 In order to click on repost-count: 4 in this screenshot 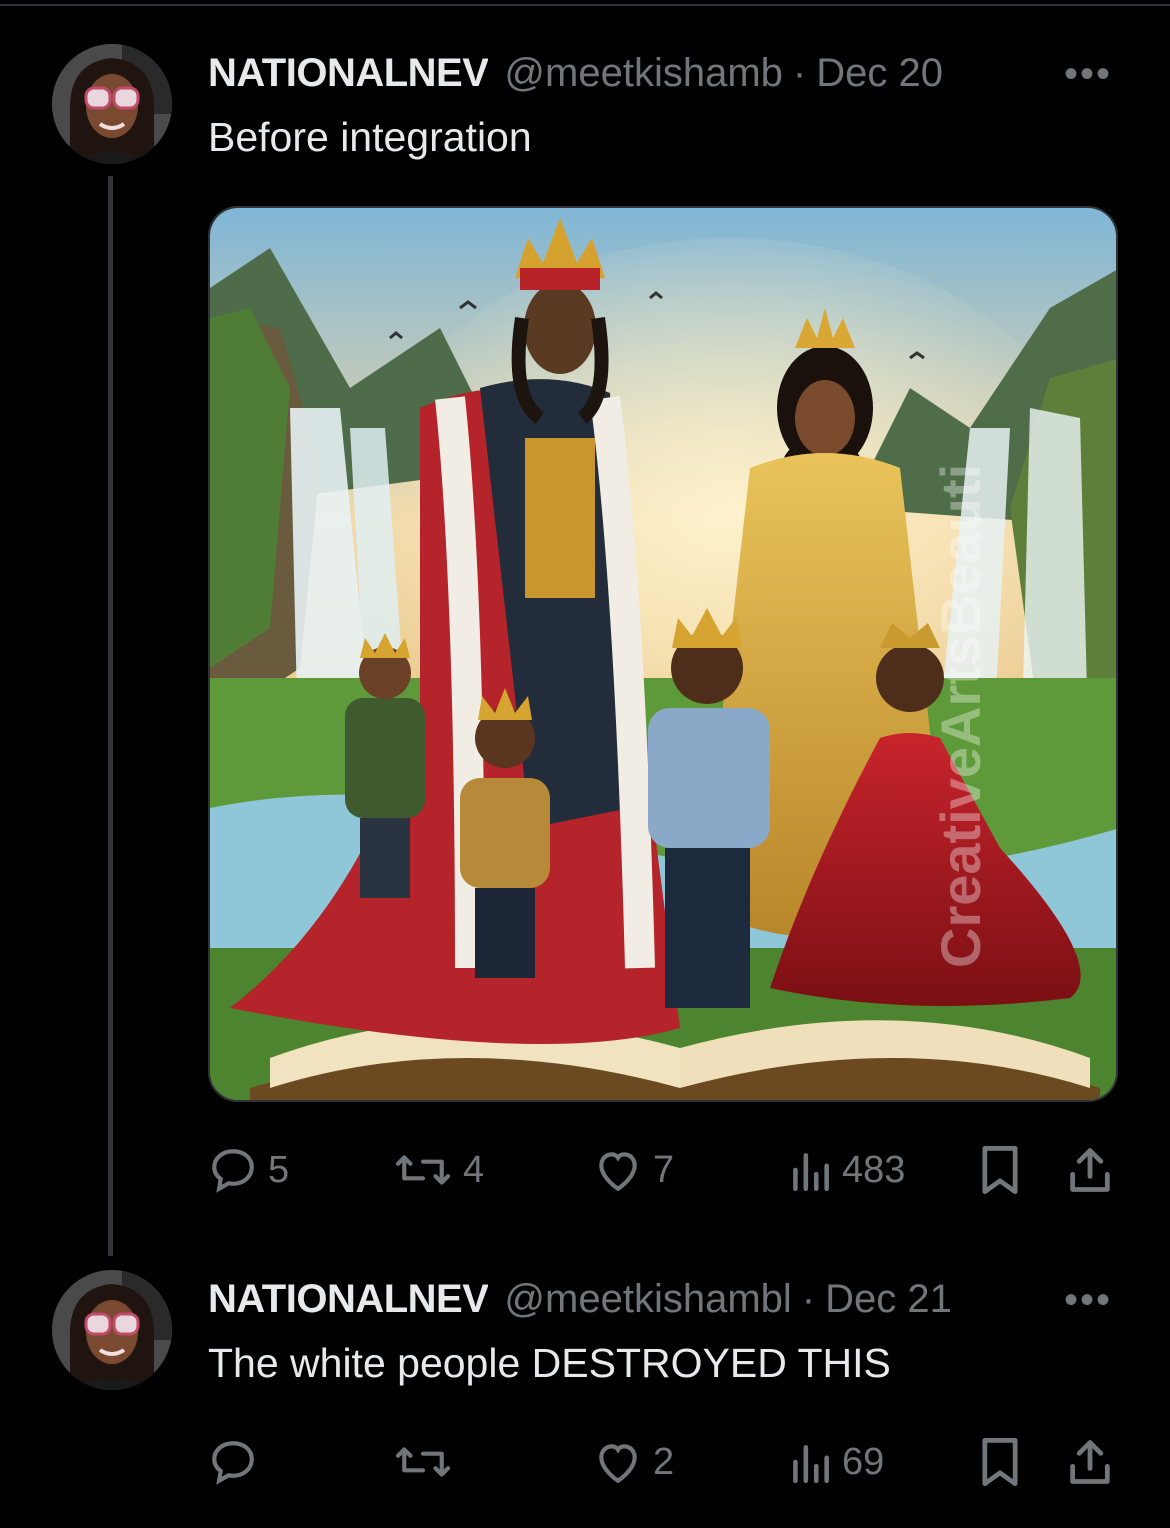, I will do `click(474, 1169)`.